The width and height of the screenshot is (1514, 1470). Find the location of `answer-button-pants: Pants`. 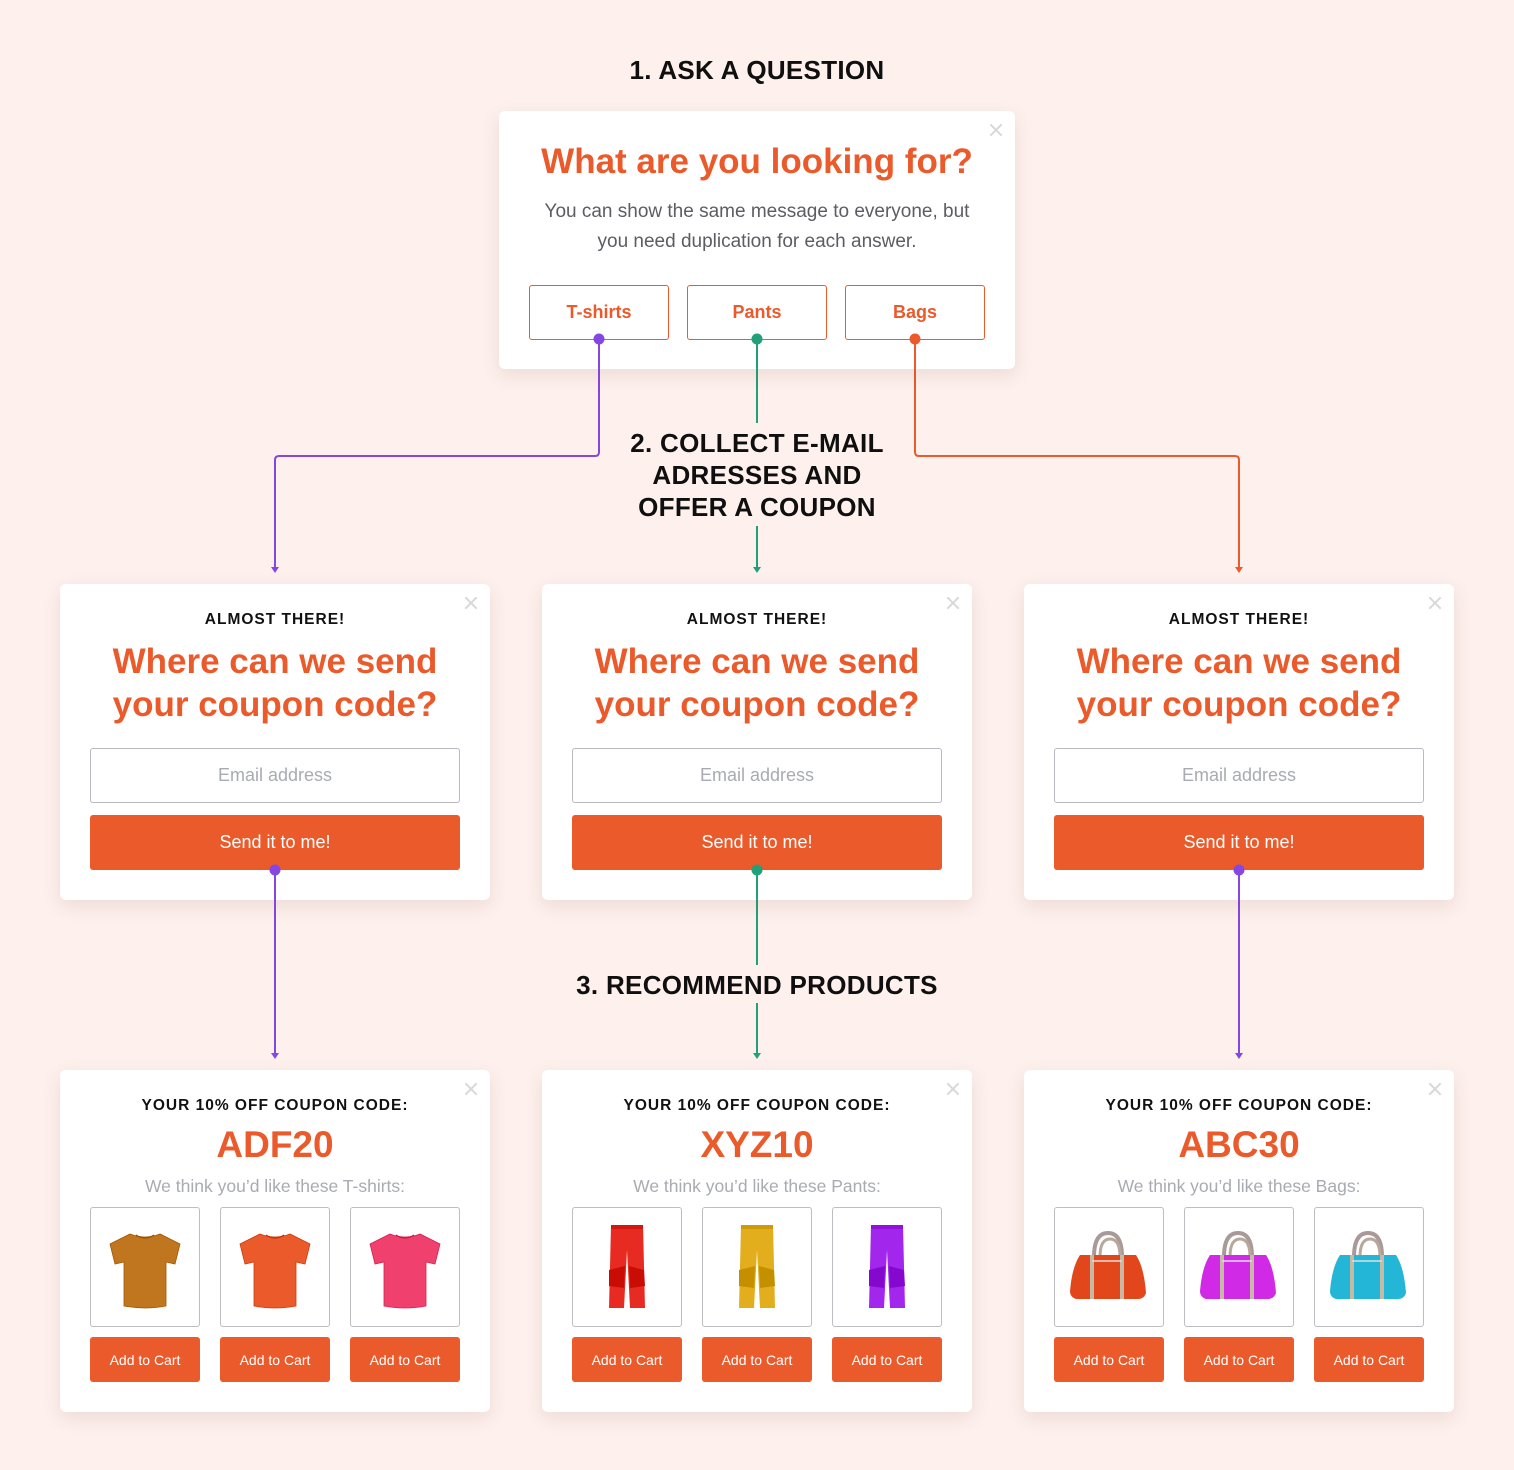

answer-button-pants: Pants is located at coordinates (757, 312).